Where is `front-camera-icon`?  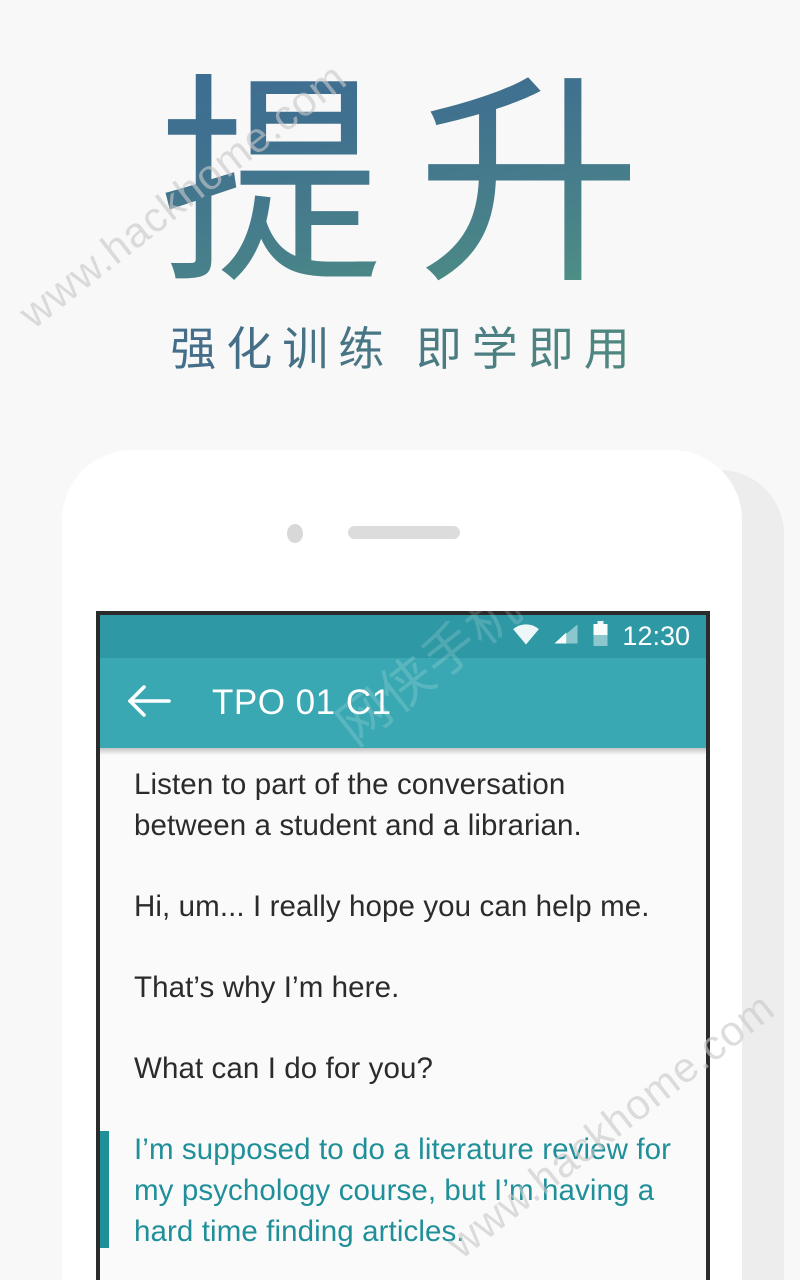 front-camera-icon is located at coordinates (295, 533).